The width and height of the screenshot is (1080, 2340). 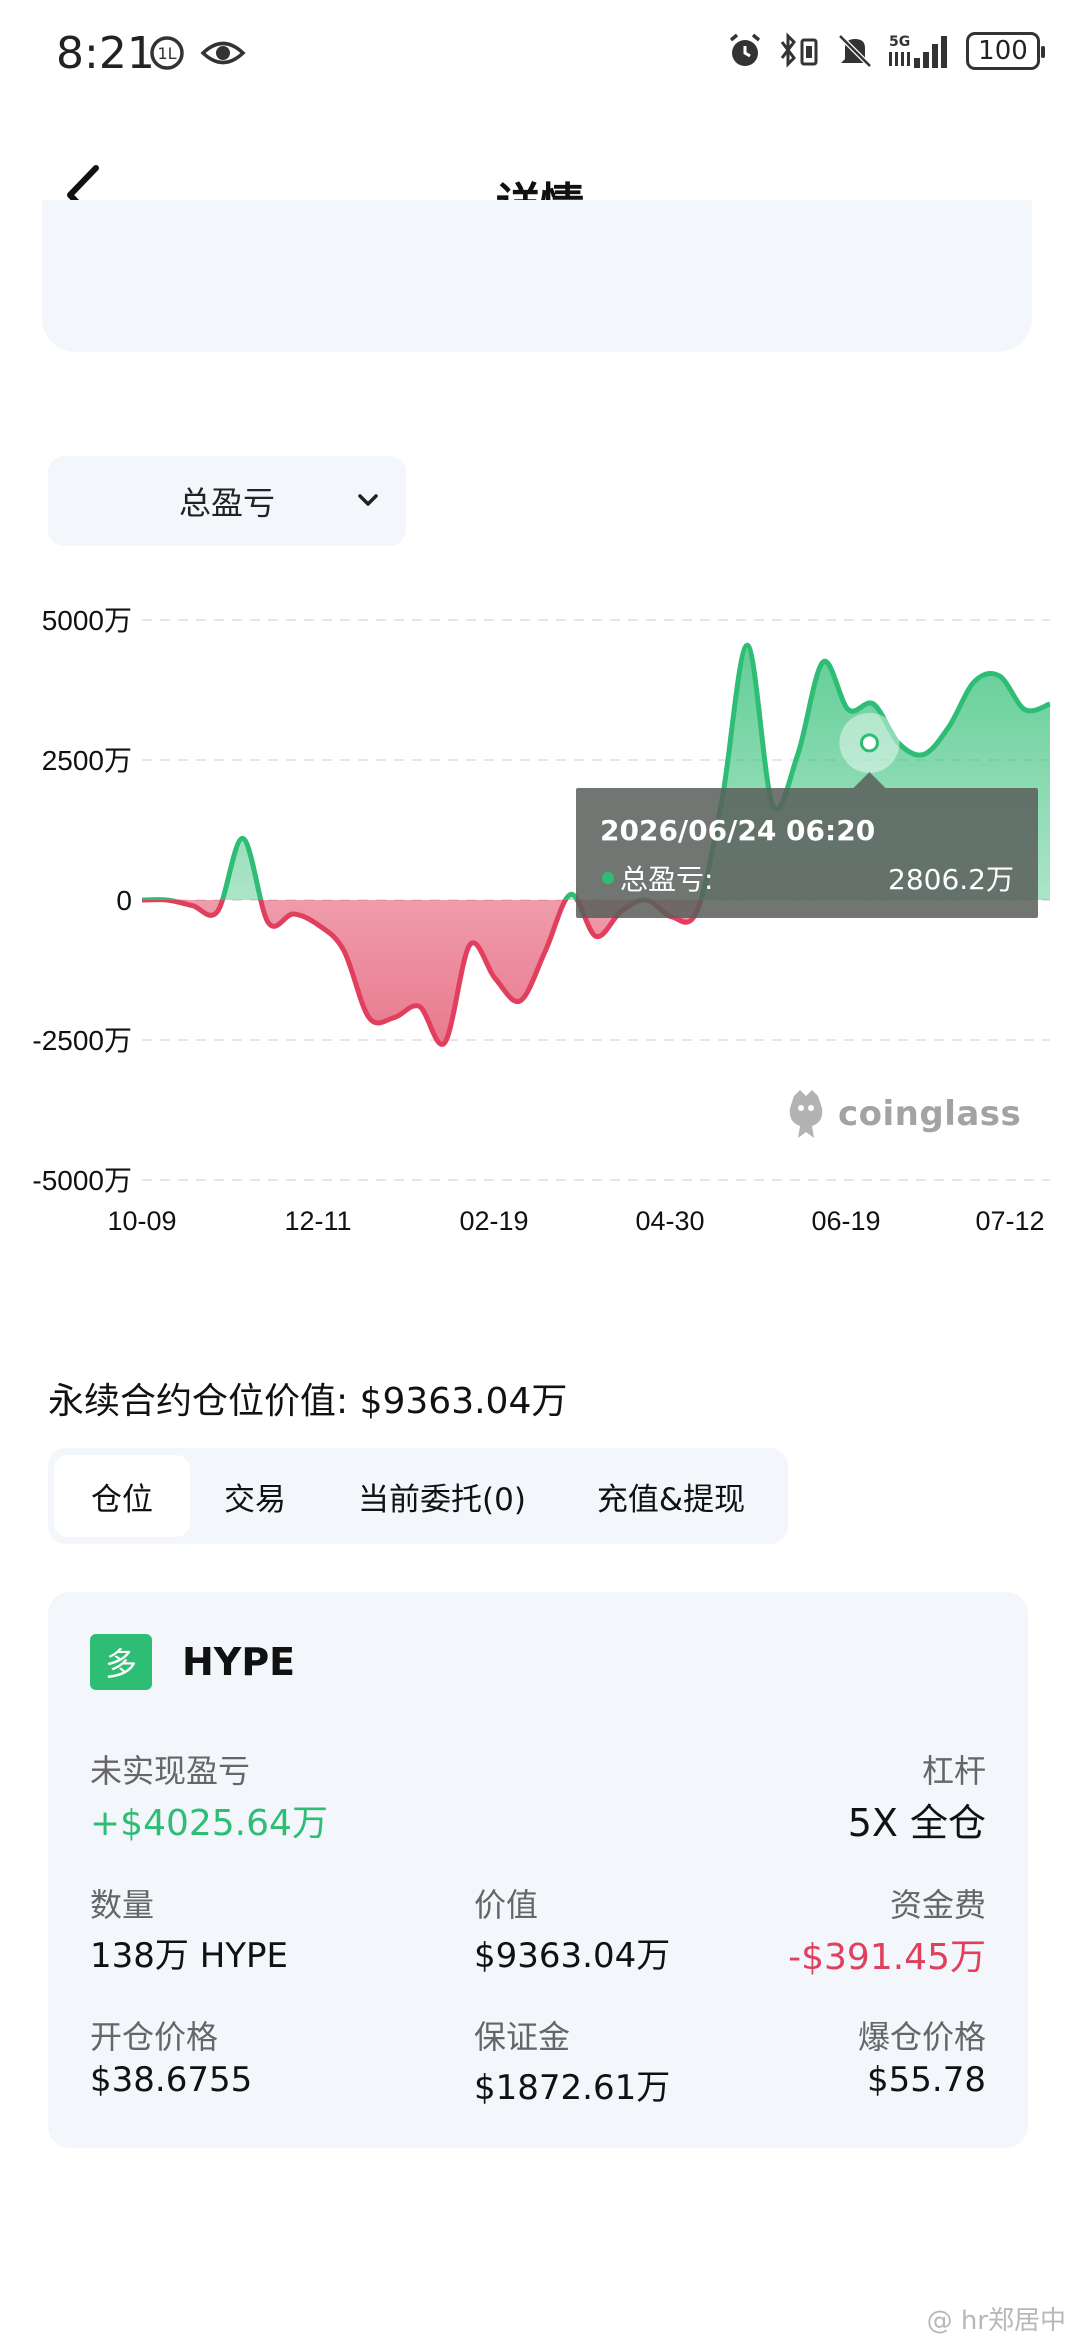 I want to click on signal-icon: 5G, so click(x=920, y=51).